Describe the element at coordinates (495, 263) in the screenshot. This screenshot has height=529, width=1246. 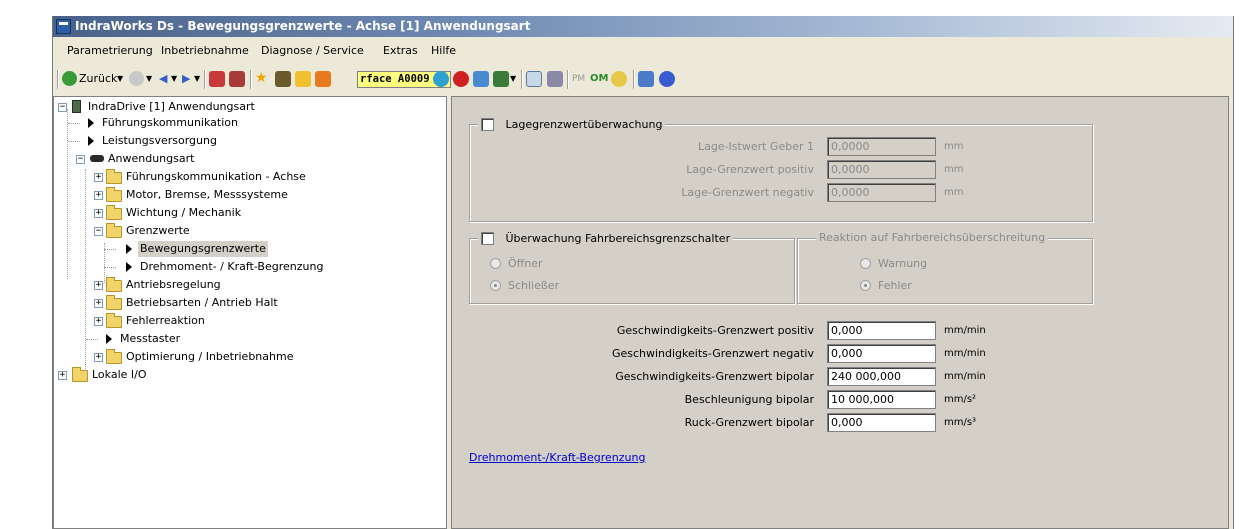
I see `oeffner-radio` at that location.